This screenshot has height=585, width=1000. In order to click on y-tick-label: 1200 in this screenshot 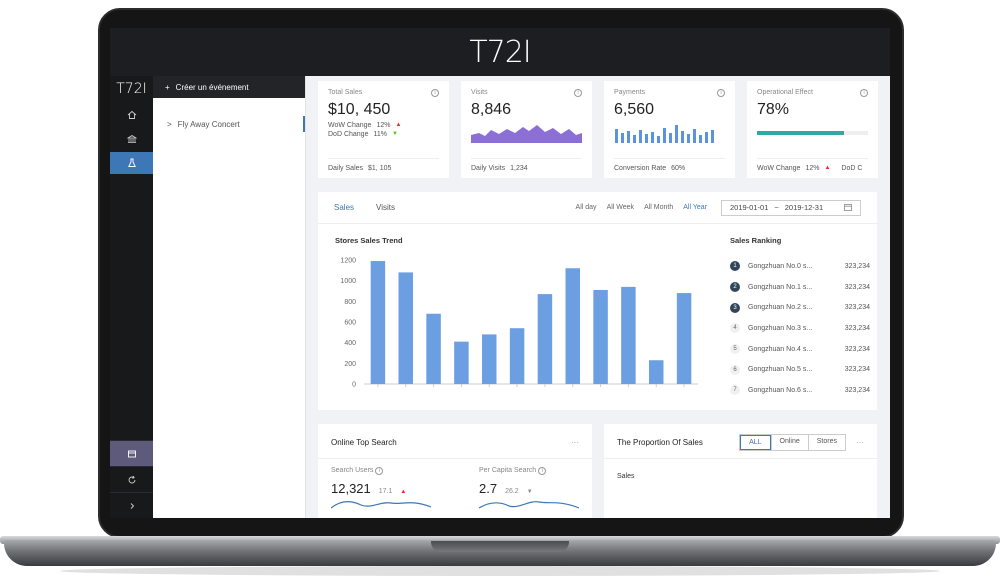, I will do `click(348, 261)`.